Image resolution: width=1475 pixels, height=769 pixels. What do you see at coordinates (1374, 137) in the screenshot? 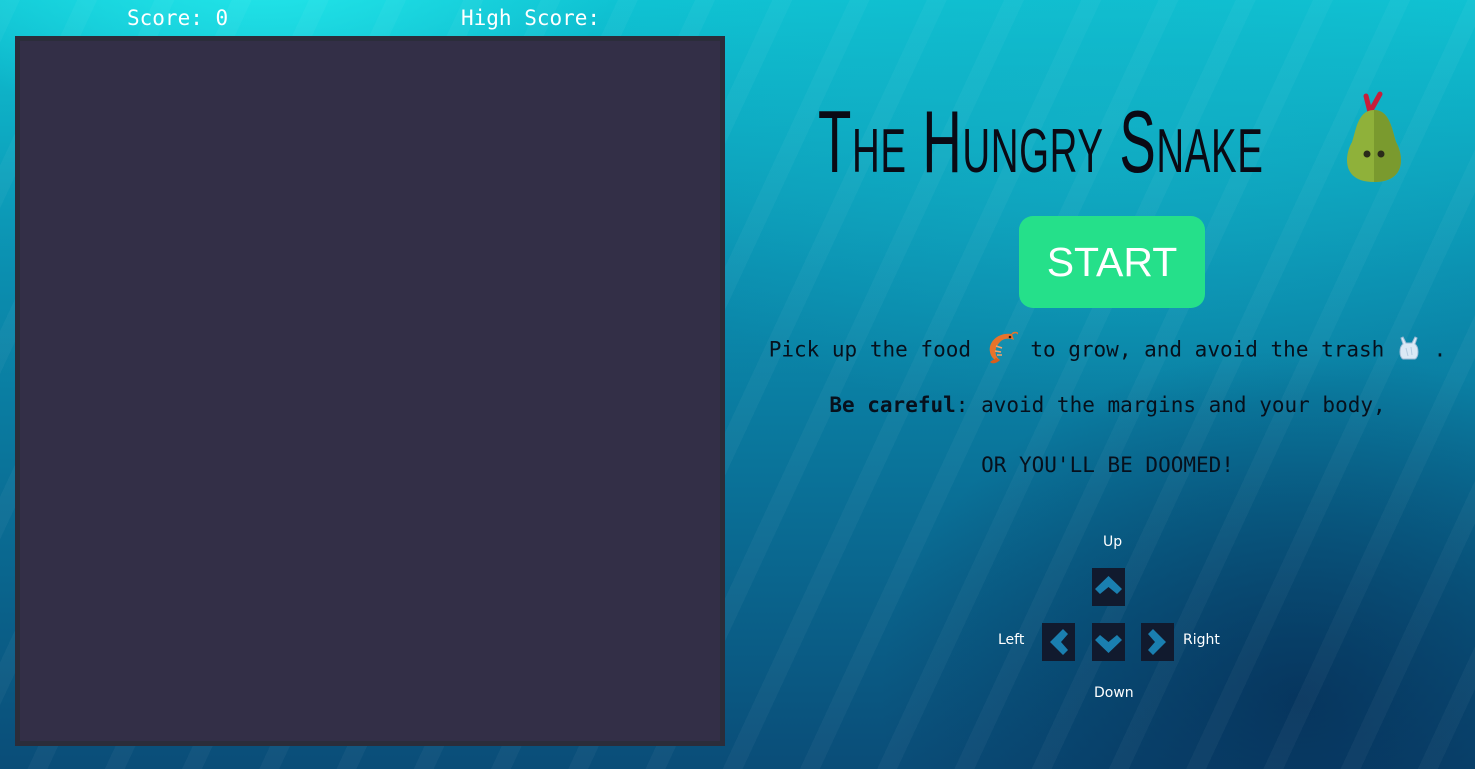
I see `pear-icon` at bounding box center [1374, 137].